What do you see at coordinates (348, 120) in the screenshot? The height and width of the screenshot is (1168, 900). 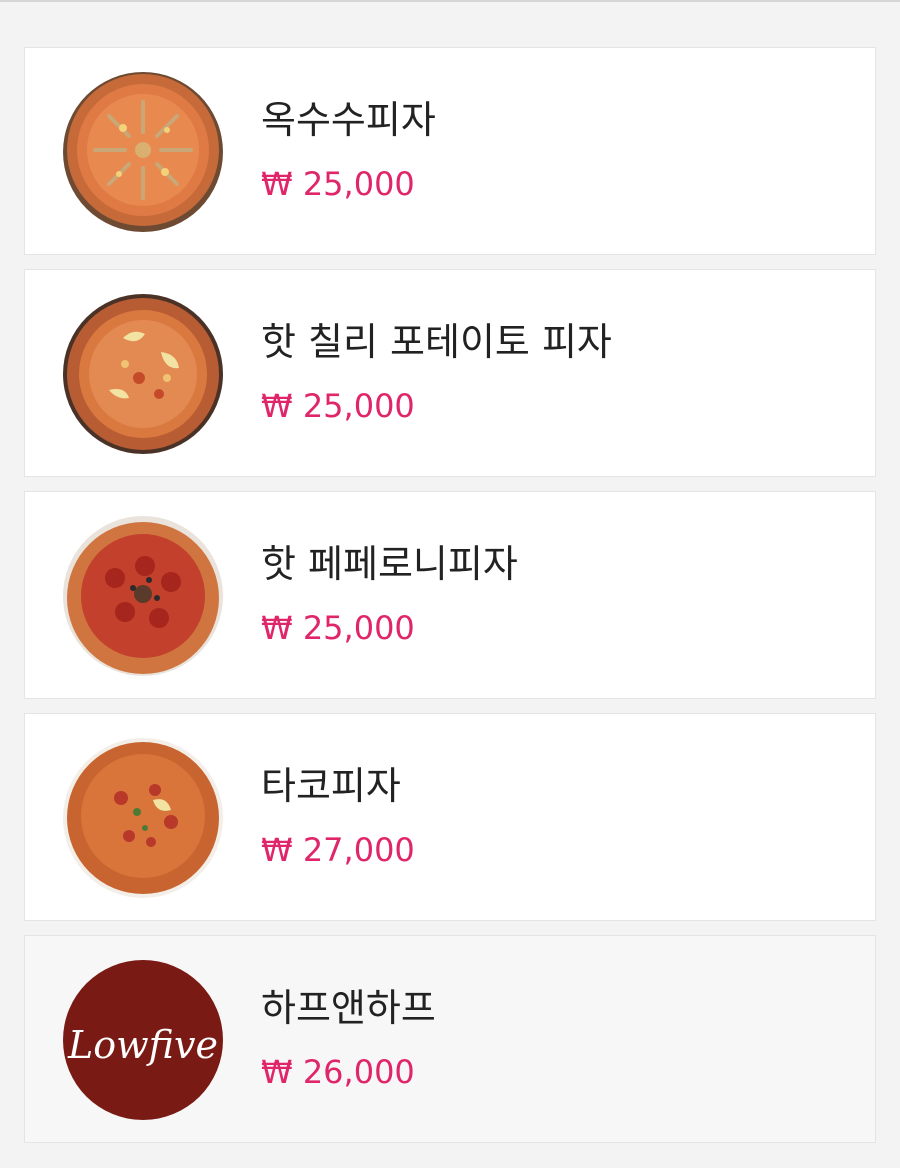 I see `menu-item-name: 옥수수피자` at bounding box center [348, 120].